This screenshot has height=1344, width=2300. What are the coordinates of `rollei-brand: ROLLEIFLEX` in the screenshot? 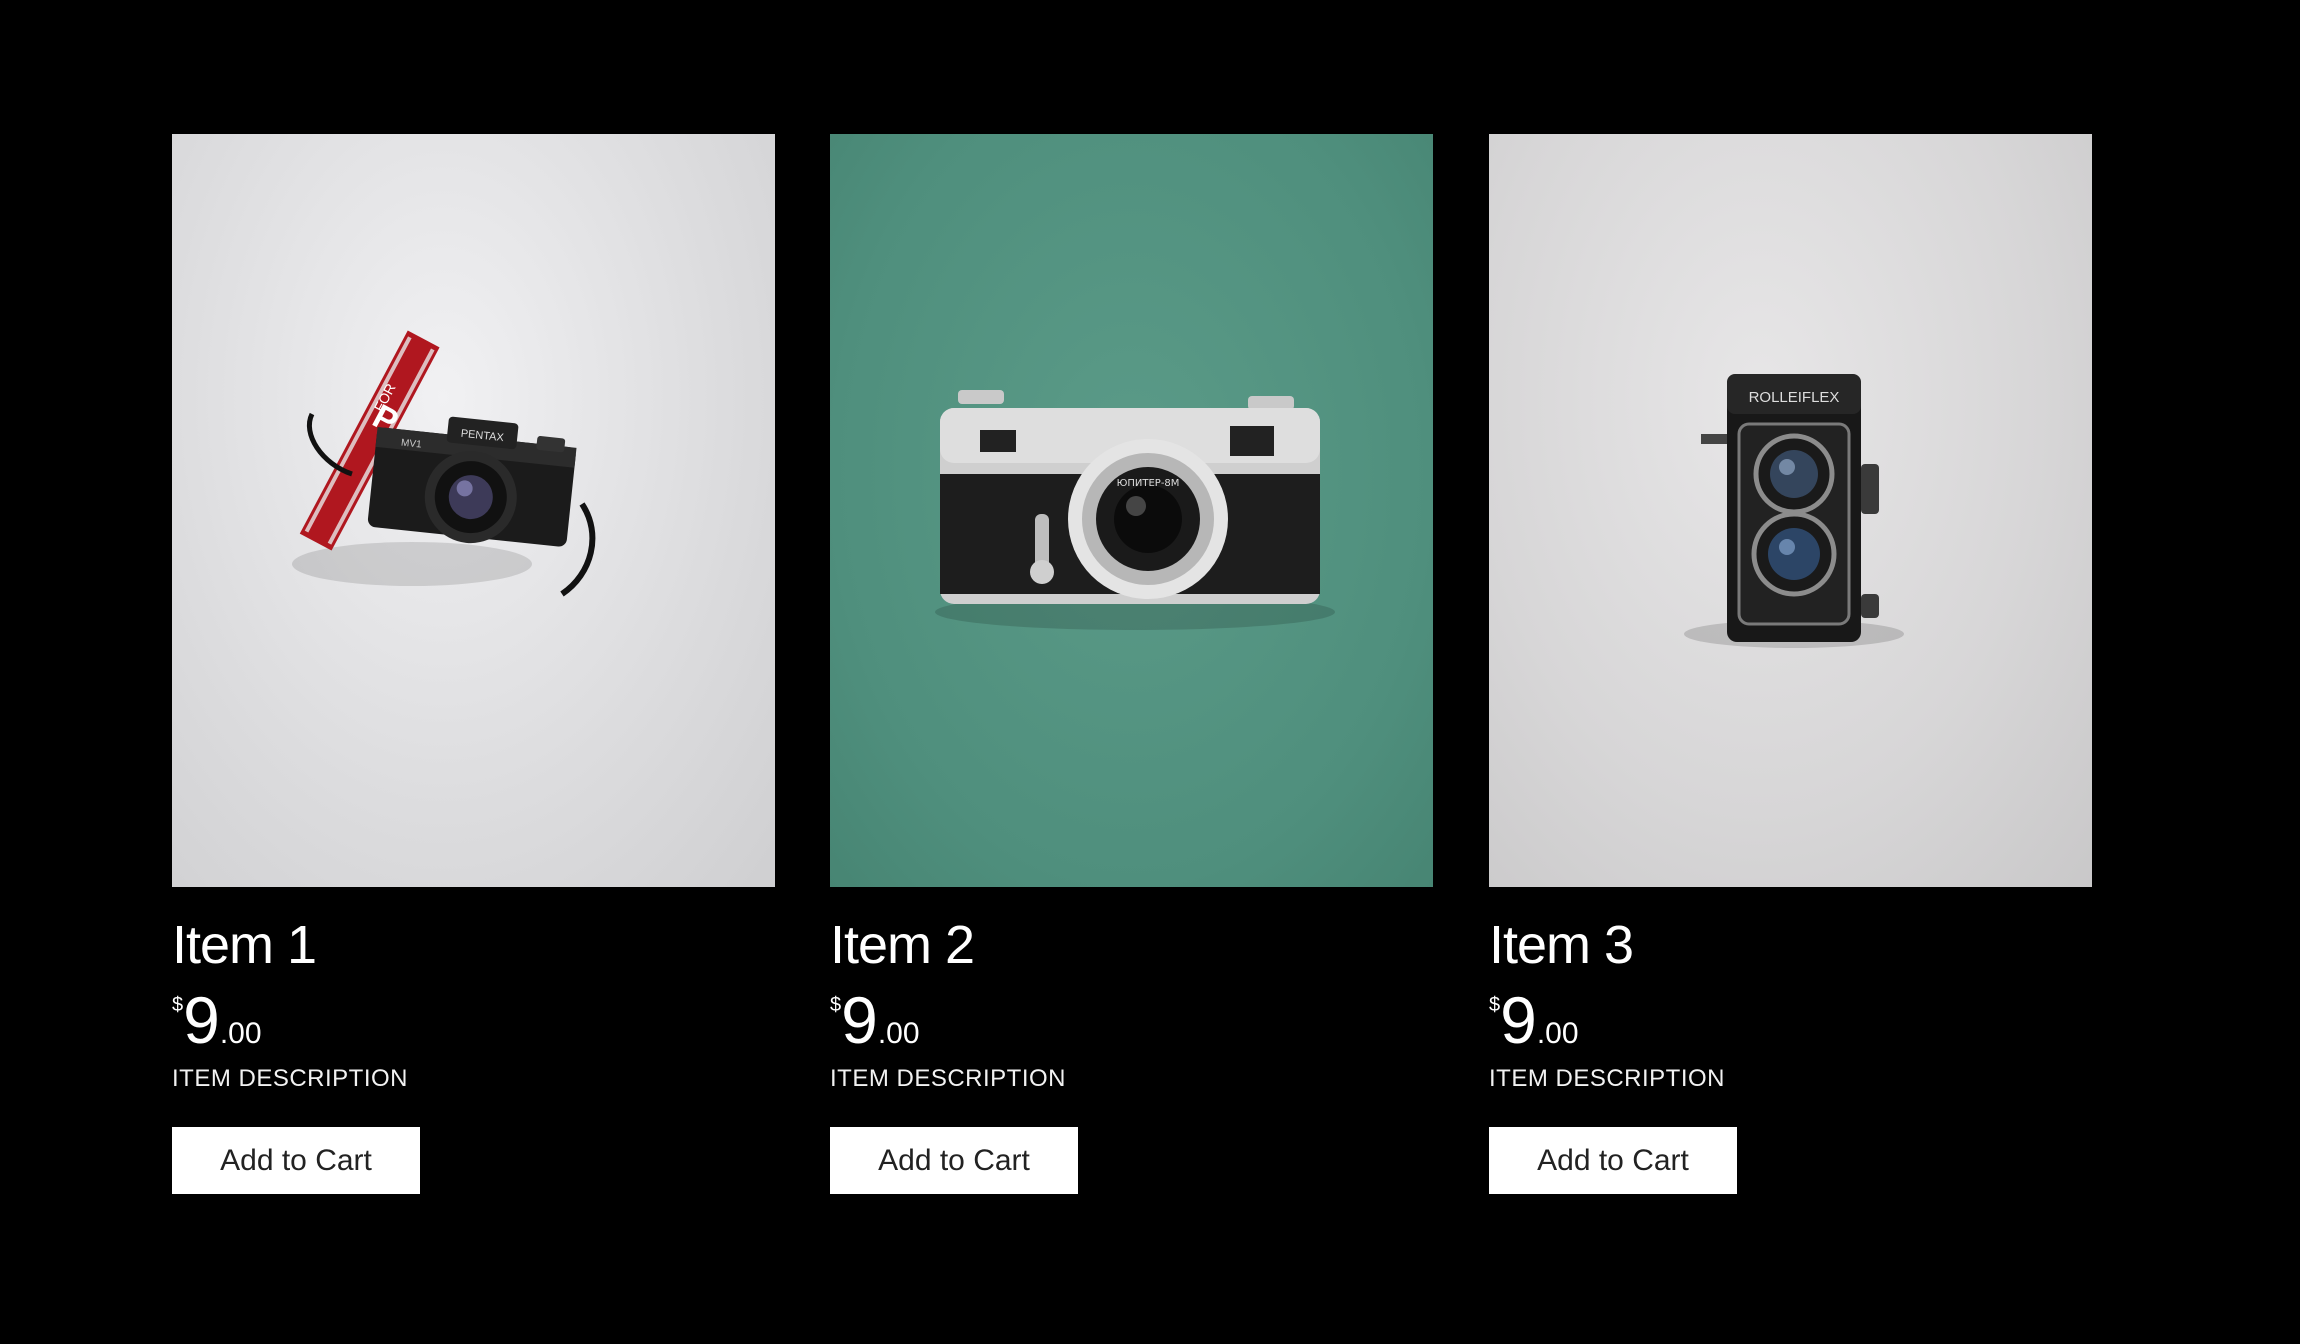 It's located at (1794, 397).